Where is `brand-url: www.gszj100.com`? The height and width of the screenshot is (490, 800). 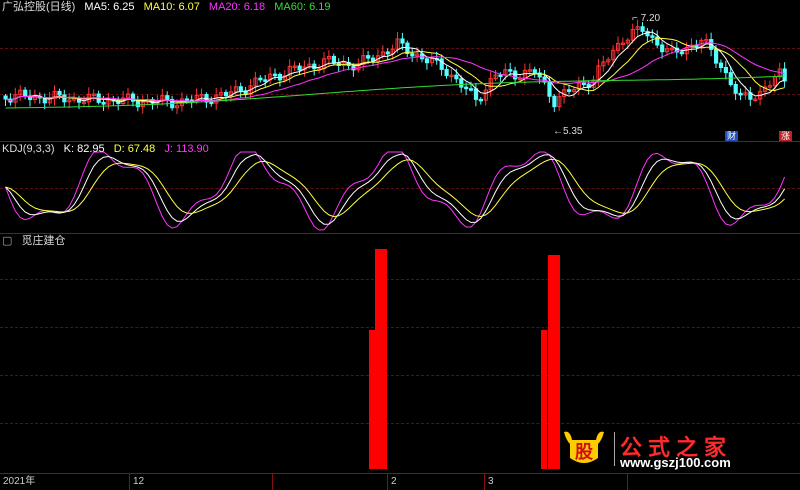
brand-url: www.gszj100.com is located at coordinates (675, 462).